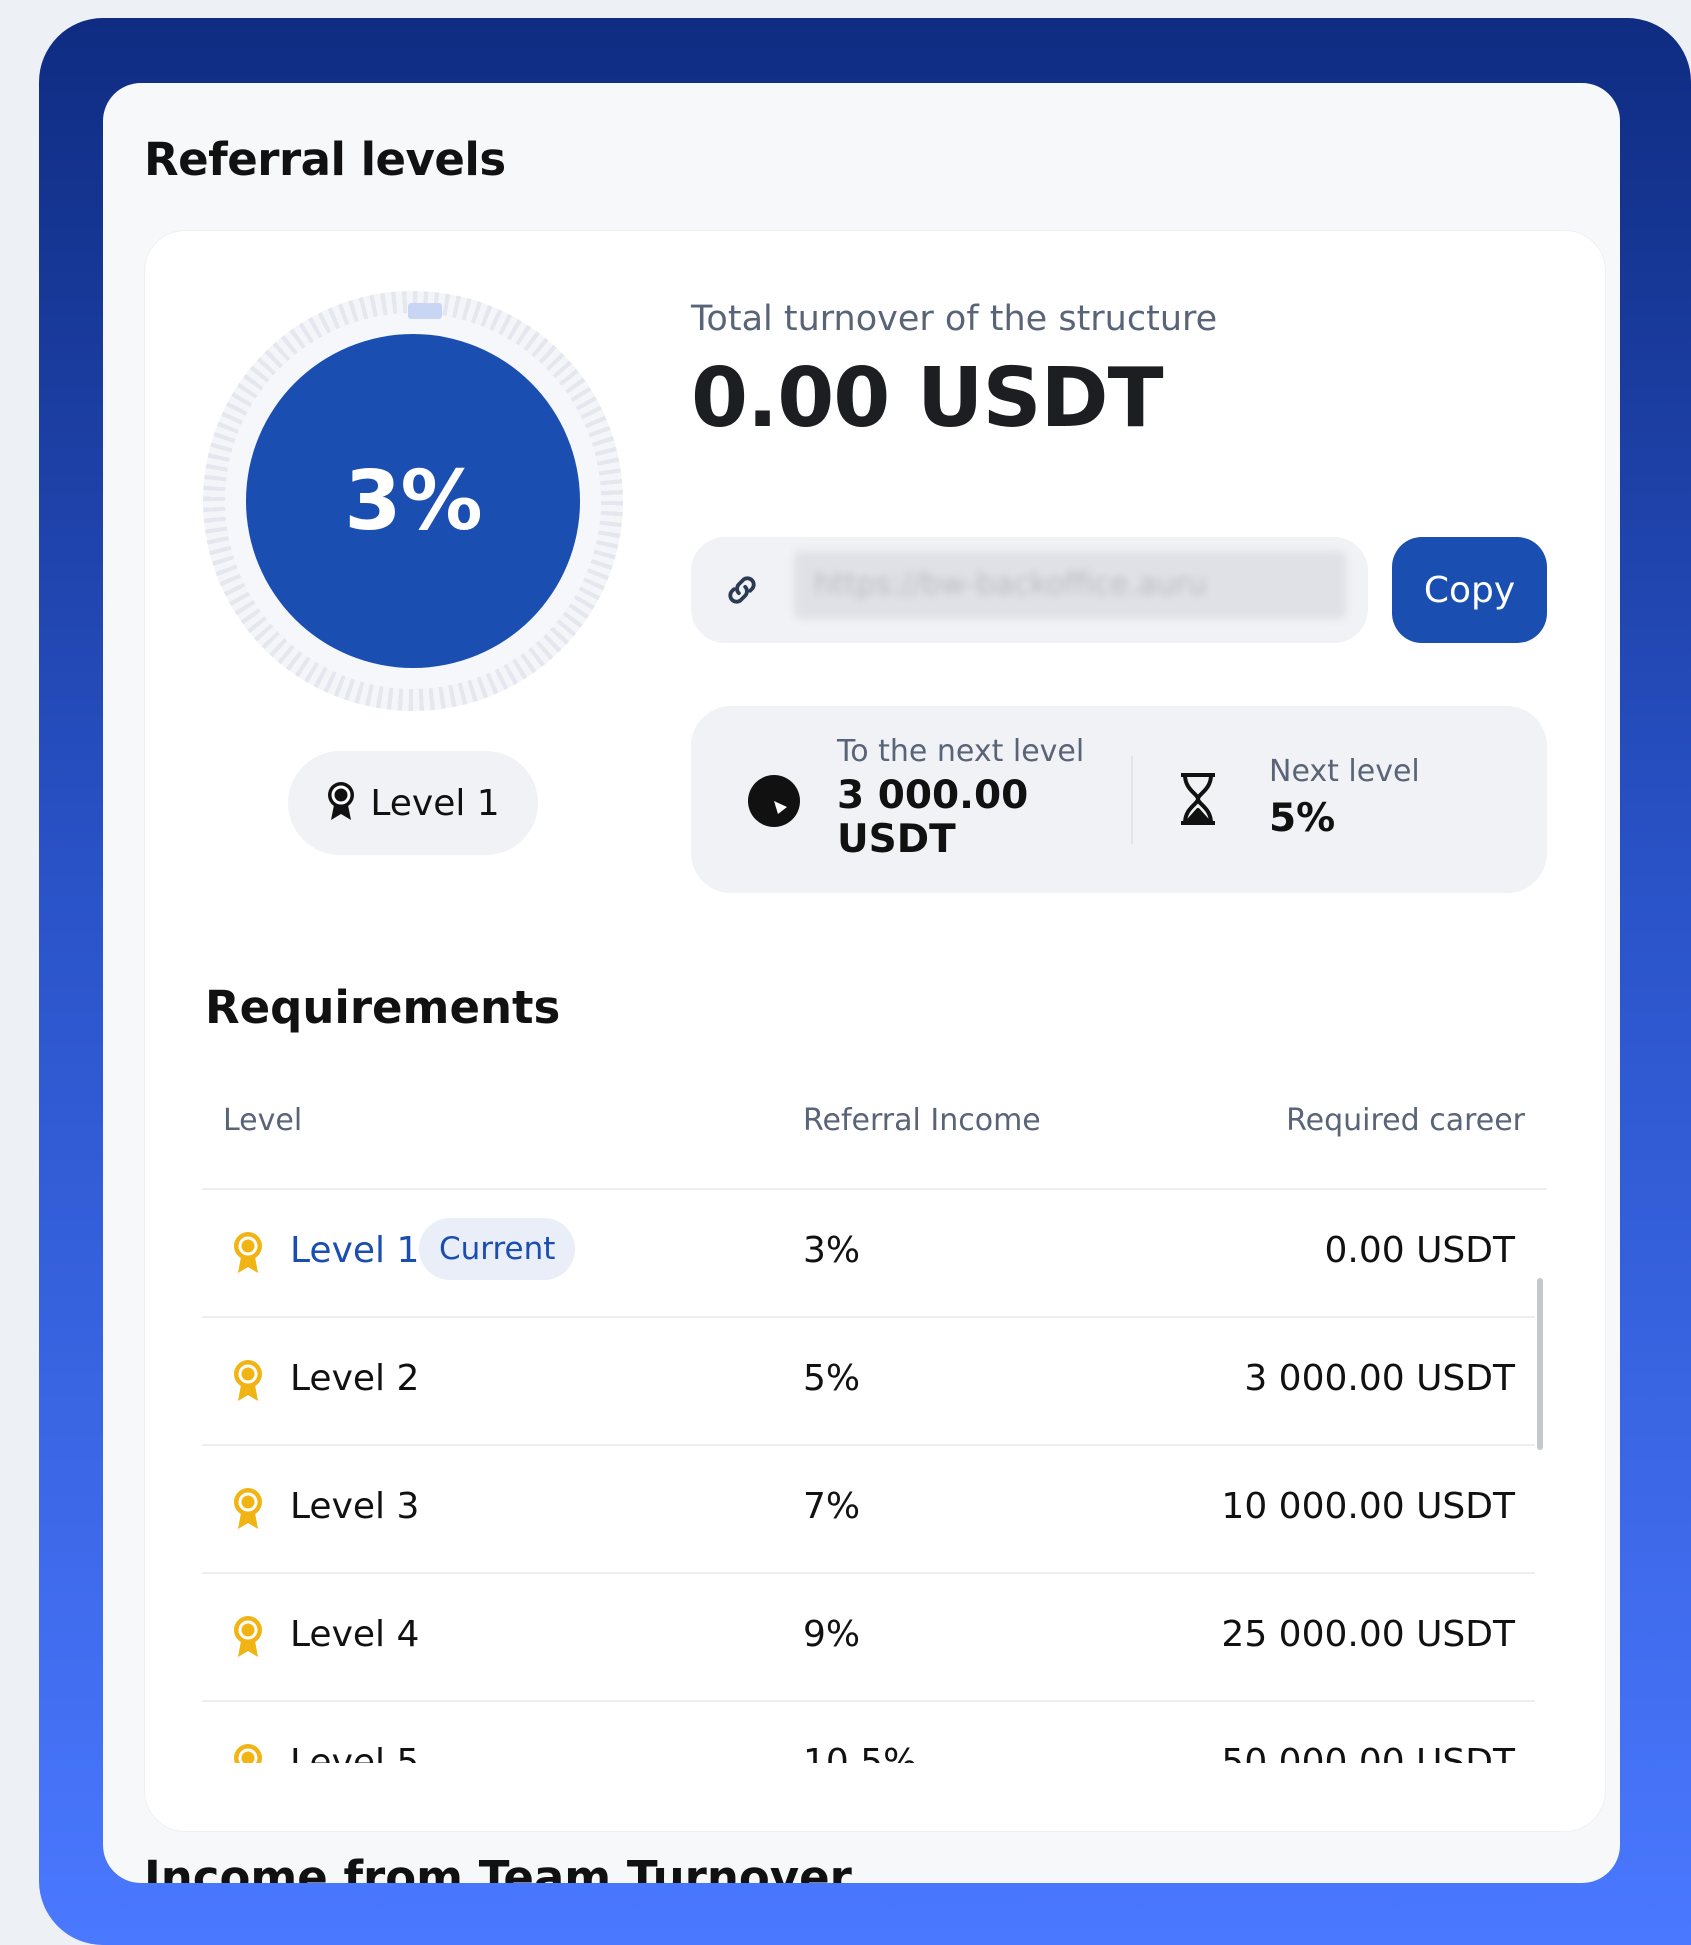 The height and width of the screenshot is (1945, 1691). I want to click on hourglass-icon, so click(1198, 801).